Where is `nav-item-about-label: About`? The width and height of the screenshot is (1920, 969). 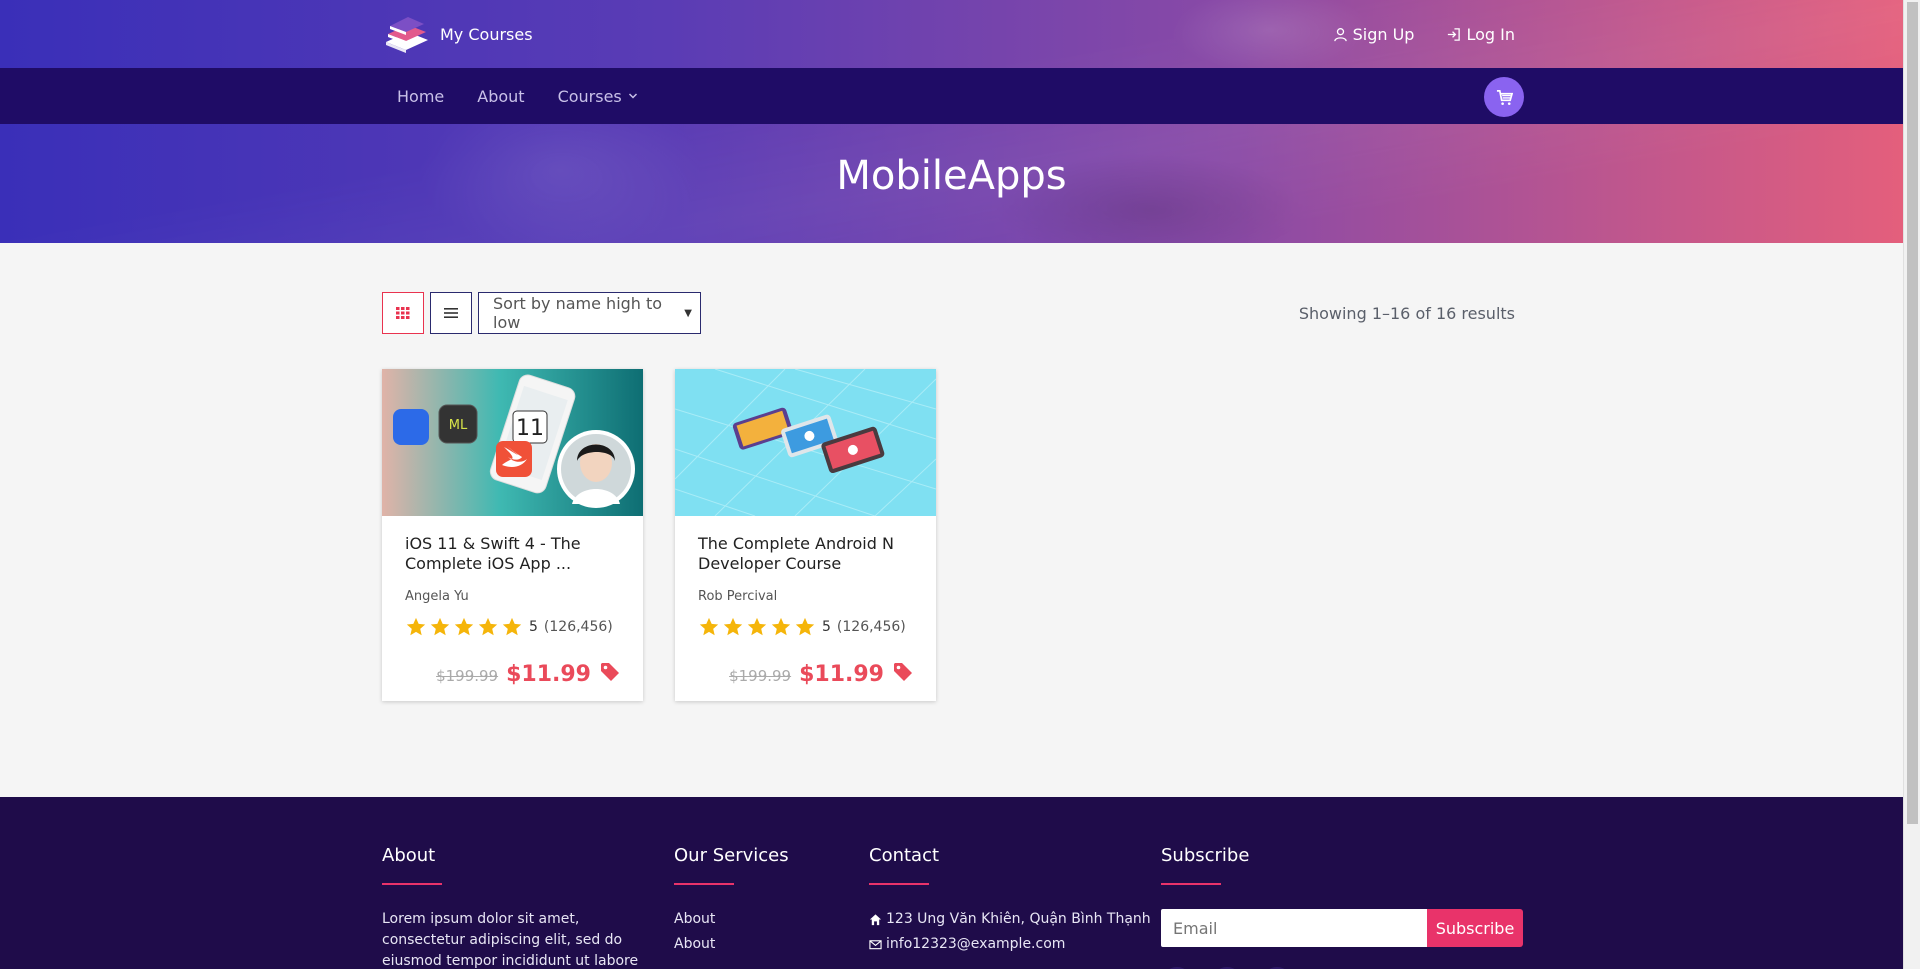 nav-item-about-label: About is located at coordinates (501, 96).